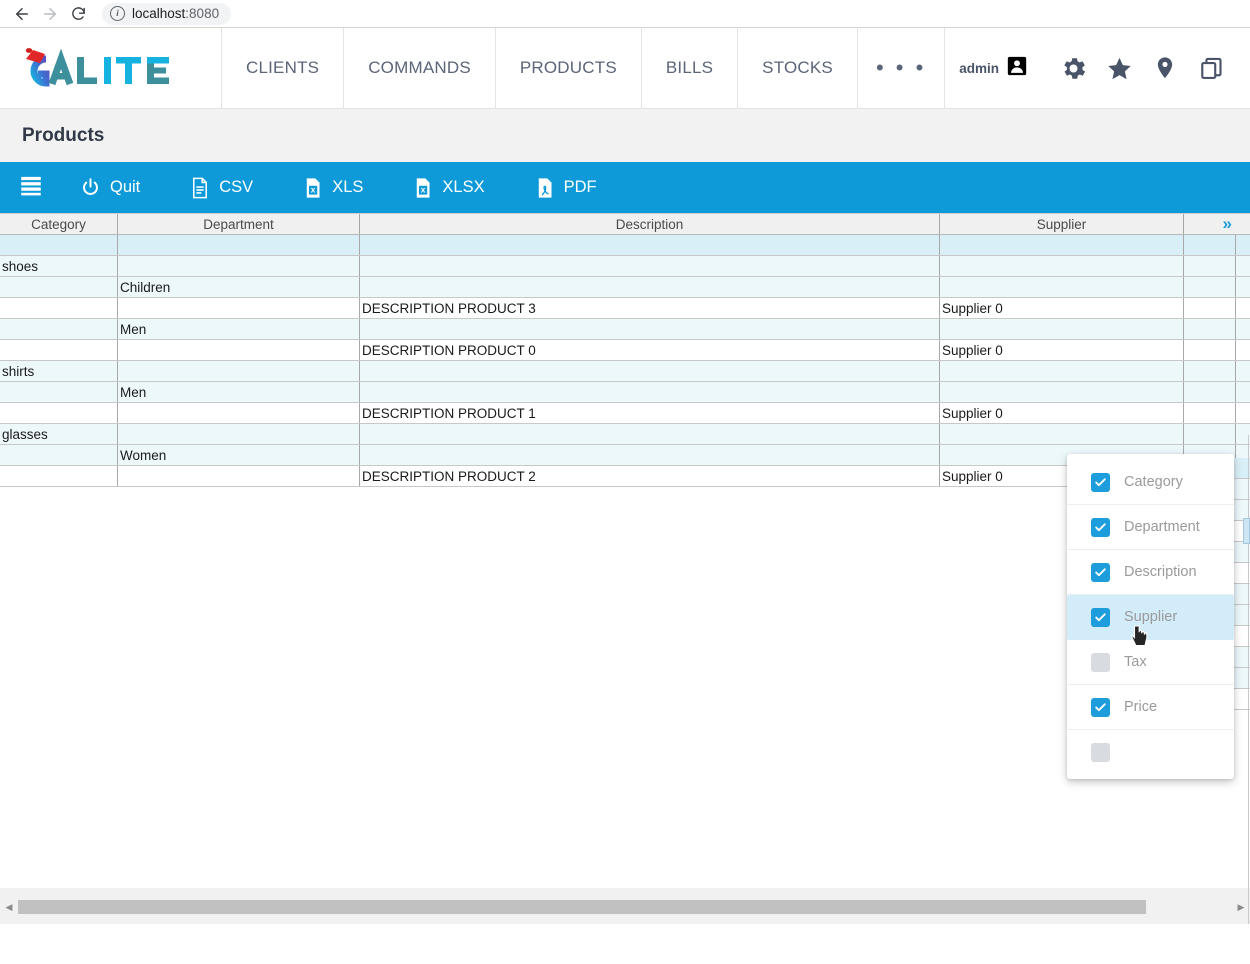 The height and width of the screenshot is (964, 1250). Describe the element at coordinates (117, 13) in the screenshot. I see `site-info-icon: i` at that location.